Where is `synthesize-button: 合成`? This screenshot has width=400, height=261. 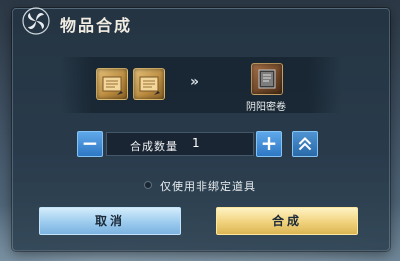
synthesize-button: 合成 is located at coordinates (287, 221).